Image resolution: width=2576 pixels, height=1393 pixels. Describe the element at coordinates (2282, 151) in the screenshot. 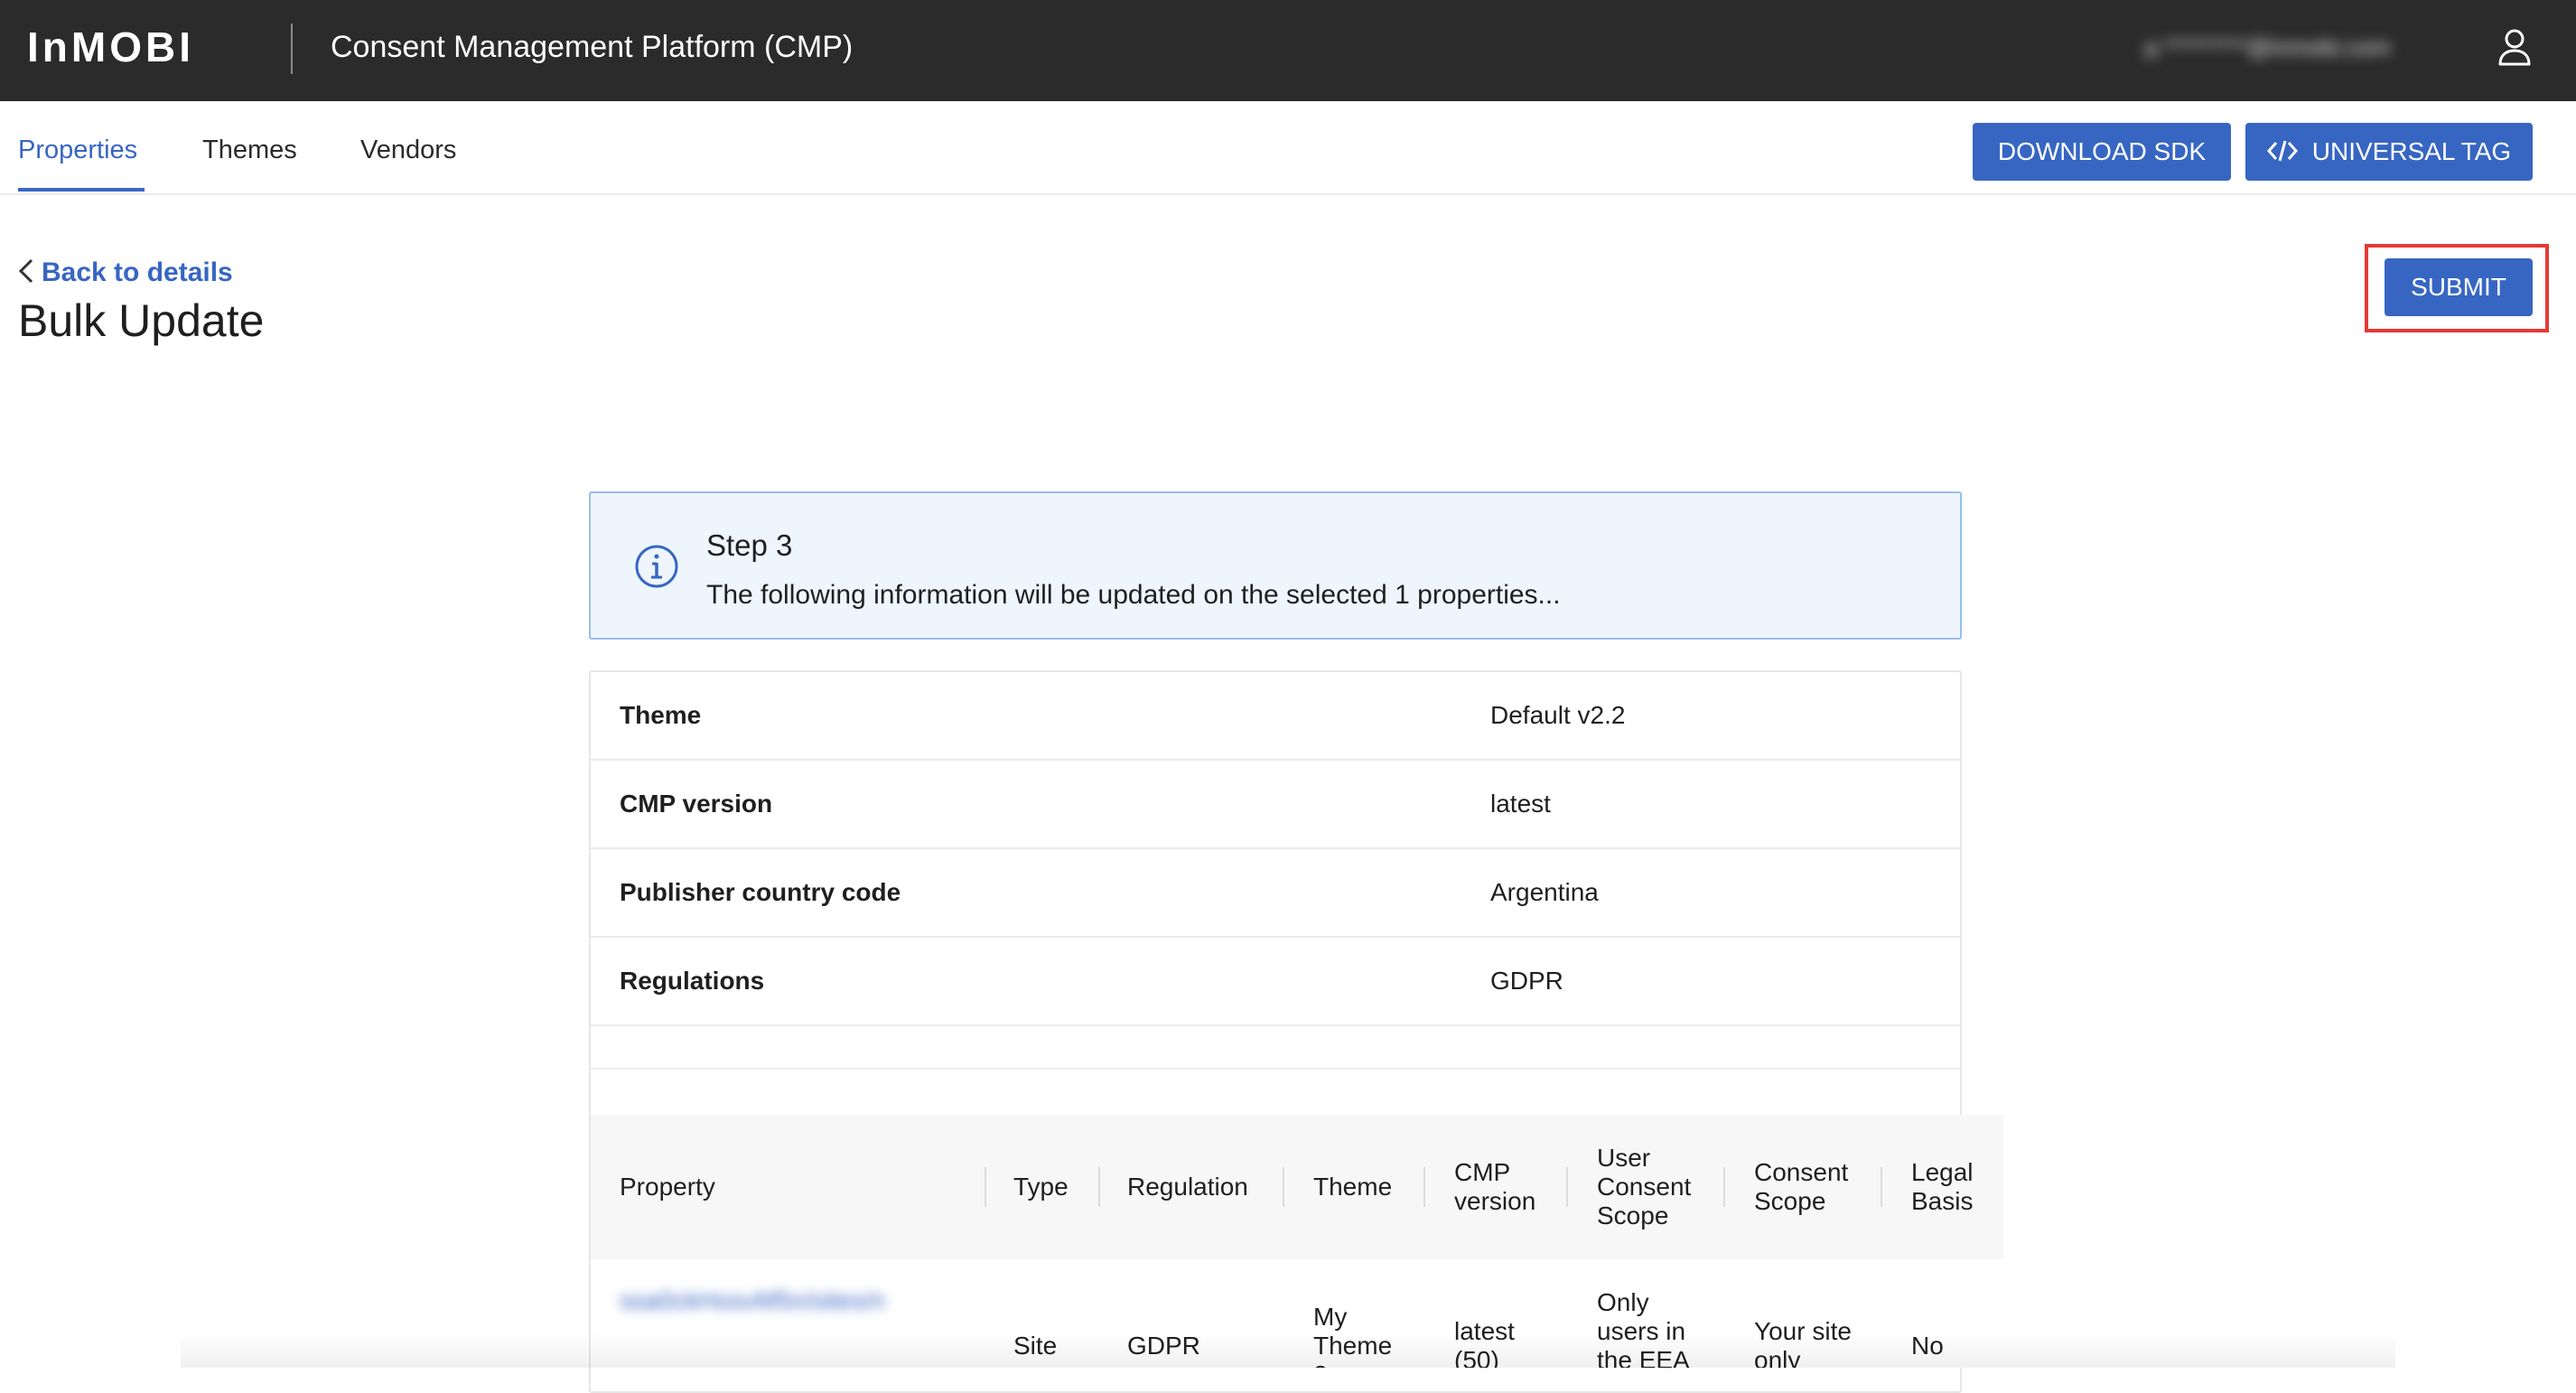

I see `code-icon` at that location.